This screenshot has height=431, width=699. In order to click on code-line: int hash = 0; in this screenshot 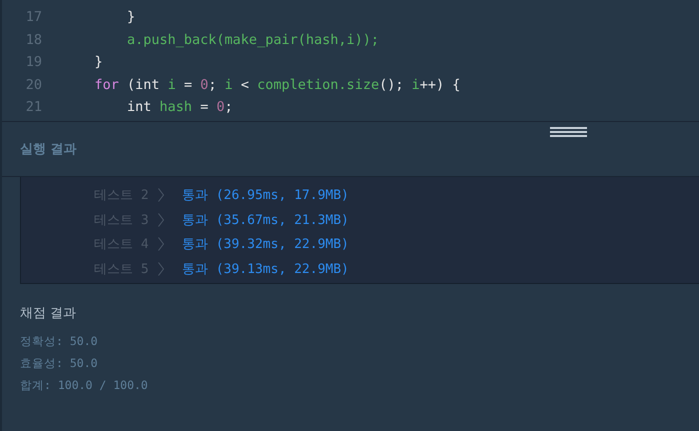, I will do `click(179, 107)`.